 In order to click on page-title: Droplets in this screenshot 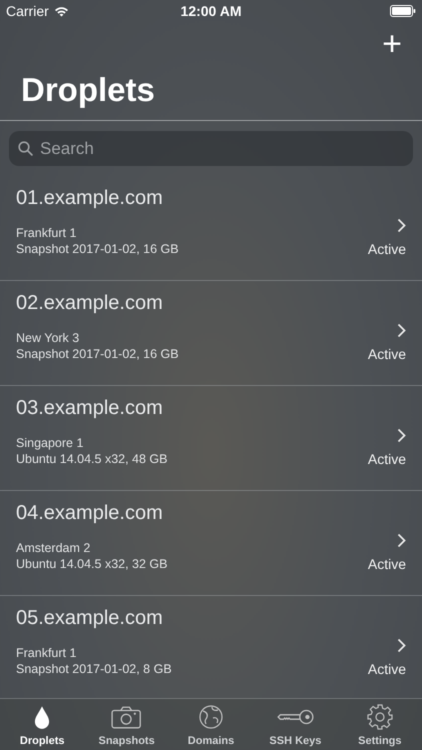, I will do `click(211, 93)`.